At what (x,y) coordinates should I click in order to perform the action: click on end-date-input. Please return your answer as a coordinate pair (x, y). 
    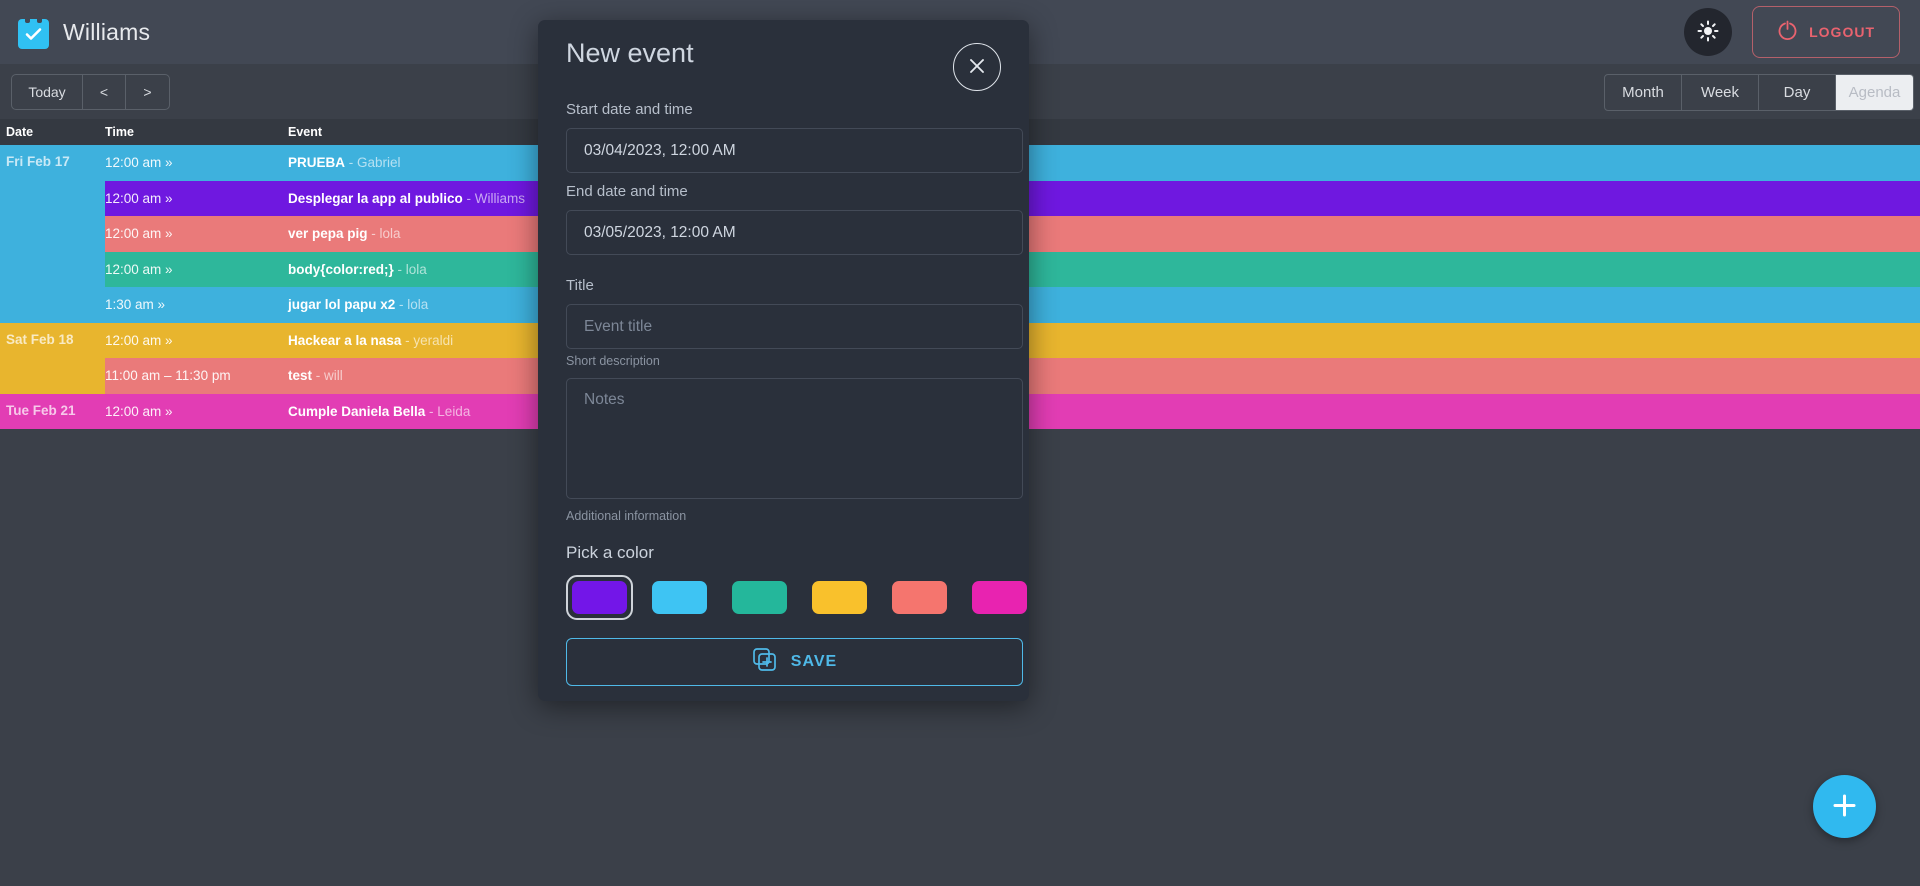
    Looking at the image, I should click on (794, 232).